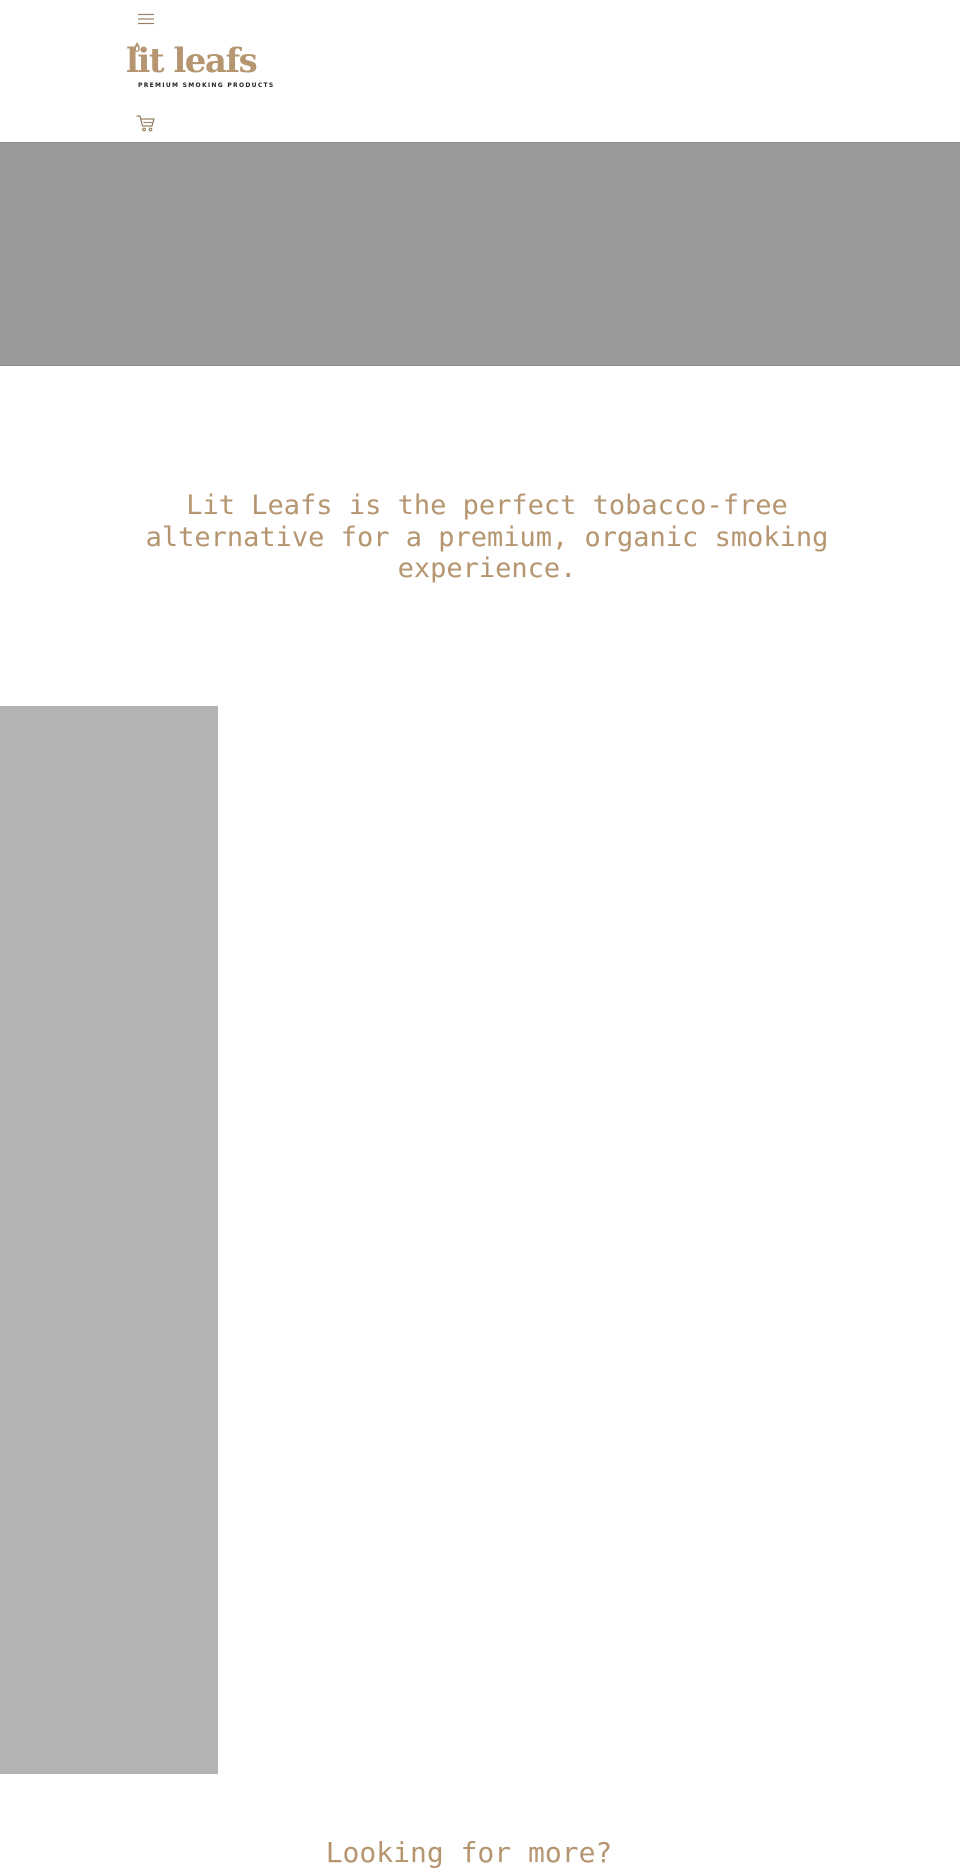 This screenshot has width=960, height=1875. I want to click on shopping-cart-icon, so click(146, 123).